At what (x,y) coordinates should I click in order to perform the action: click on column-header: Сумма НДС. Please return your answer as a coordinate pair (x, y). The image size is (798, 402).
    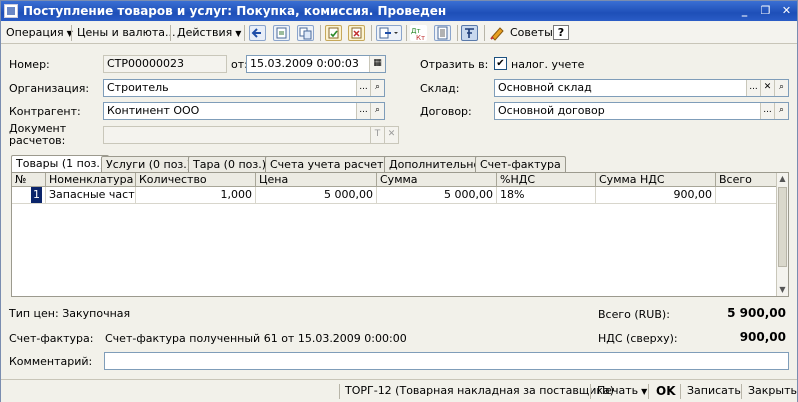
    Looking at the image, I should click on (656, 180).